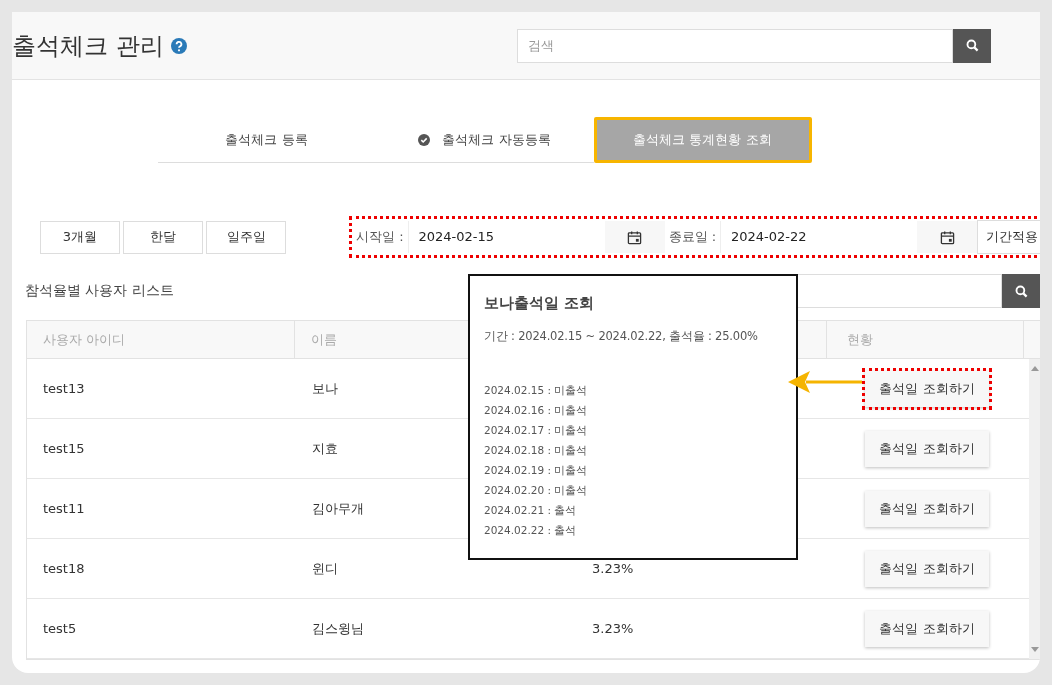  Describe the element at coordinates (161, 339) in the screenshot. I see `column-header: 사용자 아이디` at that location.